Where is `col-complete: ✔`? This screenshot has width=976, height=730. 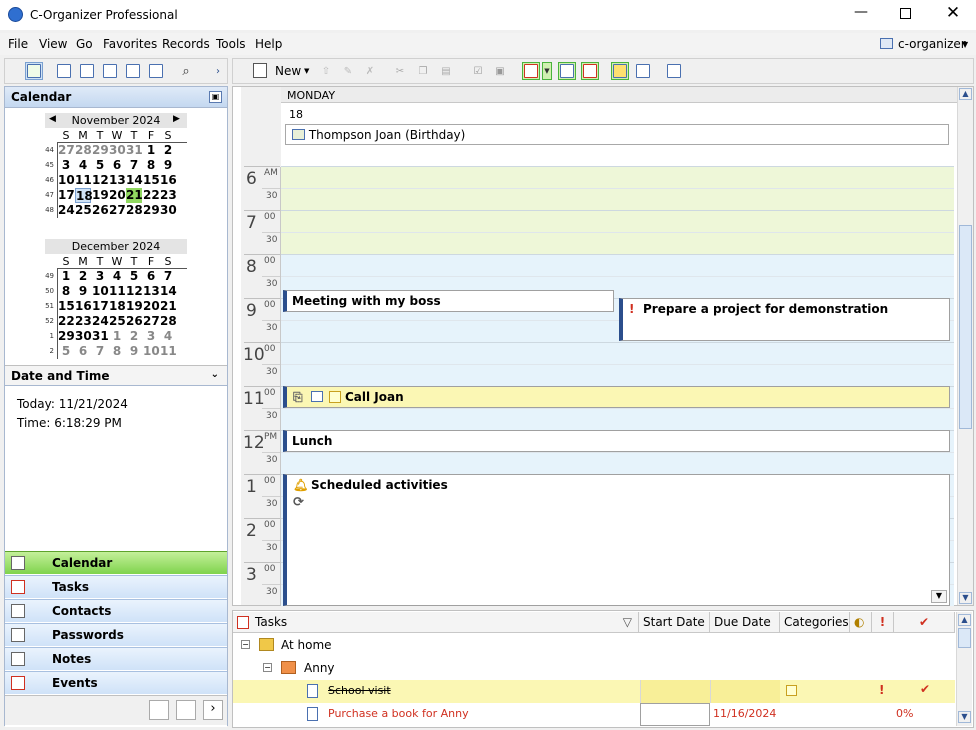
col-complete: ✔ is located at coordinates (924, 622).